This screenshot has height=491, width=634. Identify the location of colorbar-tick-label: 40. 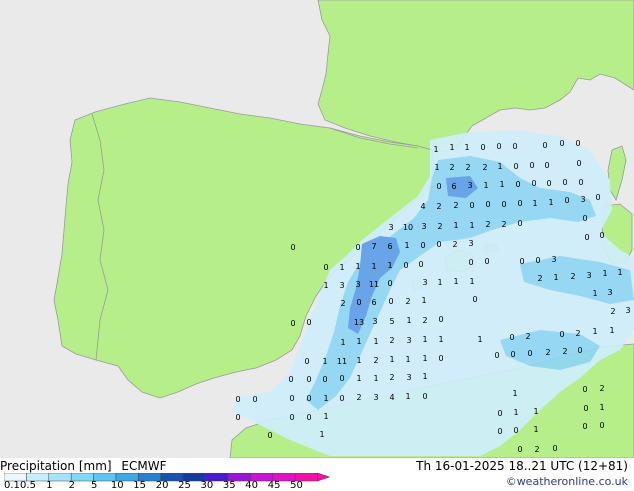
(252, 485).